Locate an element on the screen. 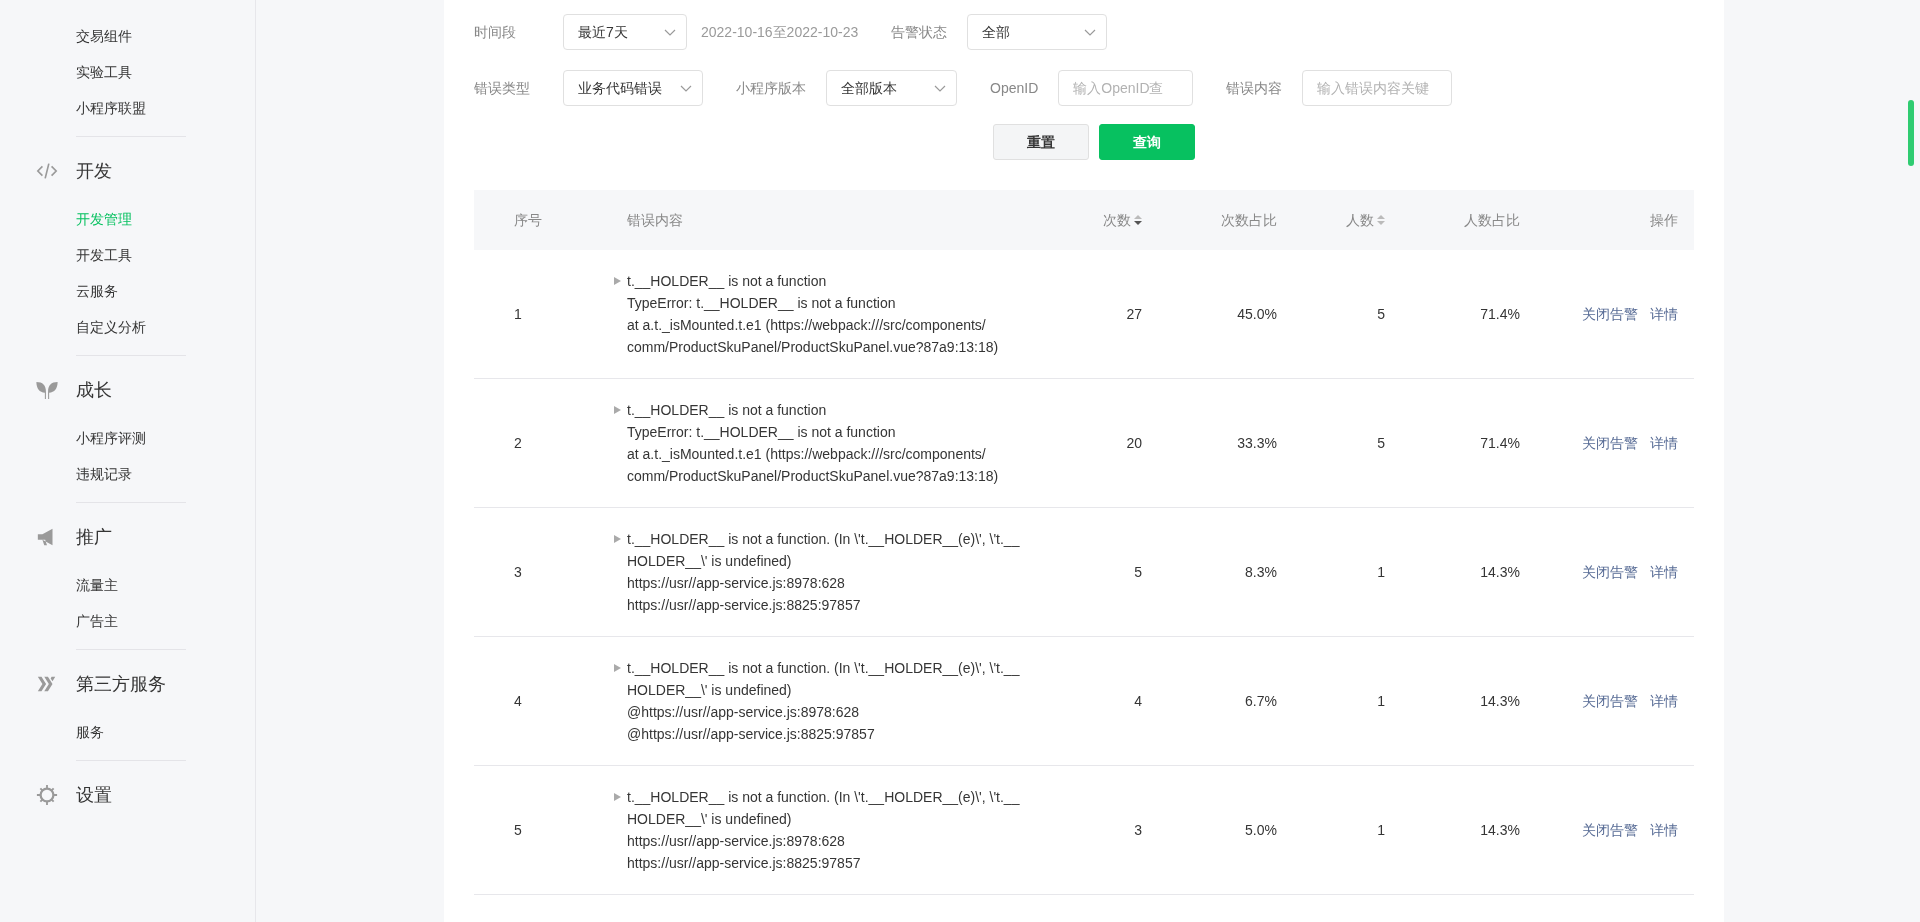 The width and height of the screenshot is (1920, 922). column-header: 错误内容 is located at coordinates (655, 219).